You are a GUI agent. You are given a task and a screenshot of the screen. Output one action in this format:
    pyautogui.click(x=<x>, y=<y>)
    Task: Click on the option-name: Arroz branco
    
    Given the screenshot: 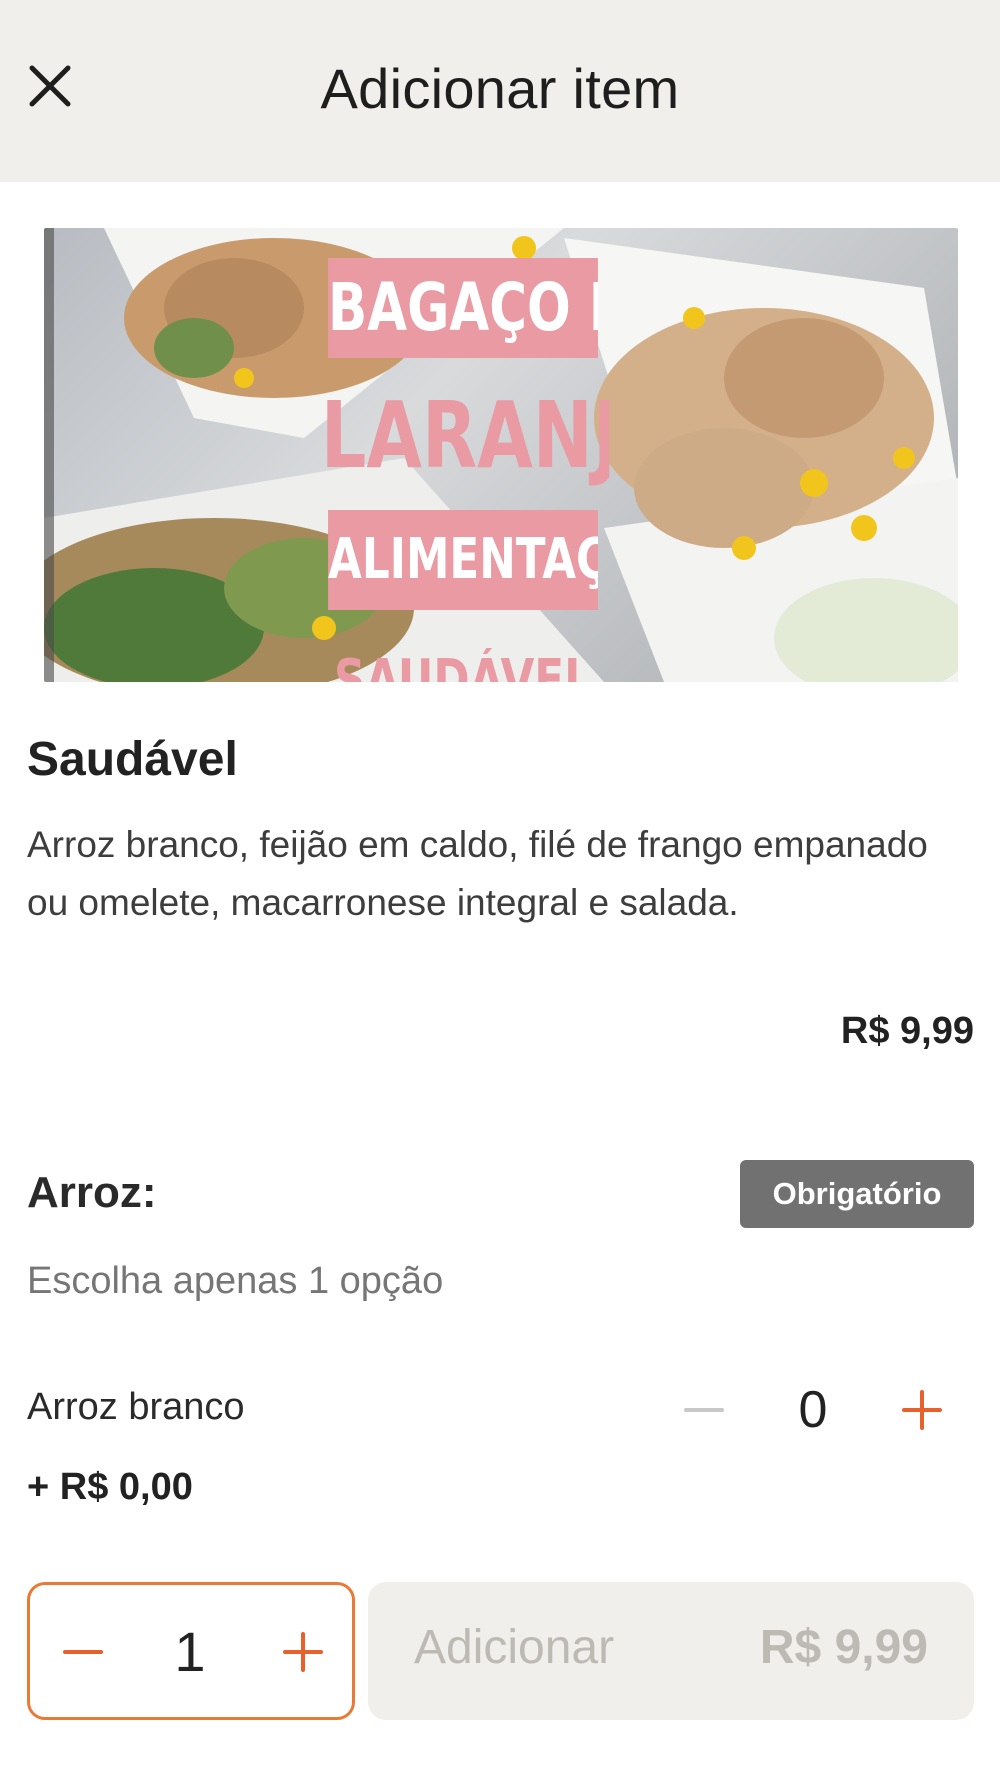 What is the action you would take?
    pyautogui.click(x=136, y=1407)
    